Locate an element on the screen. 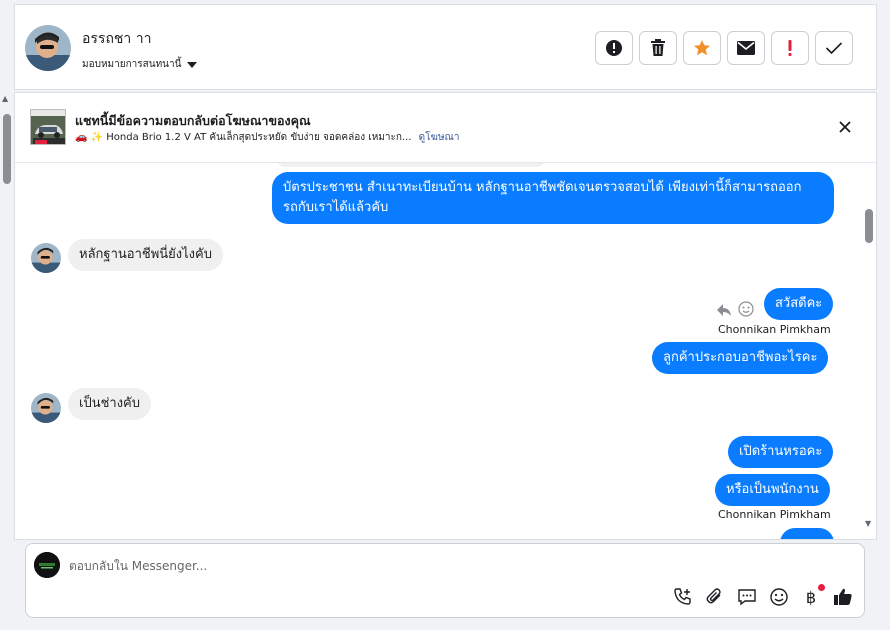 The image size is (890, 630). ad-thumbnail is located at coordinates (48, 127).